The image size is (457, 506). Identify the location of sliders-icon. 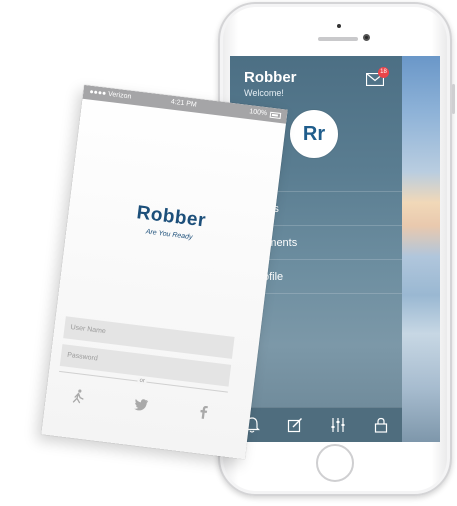
(338, 425).